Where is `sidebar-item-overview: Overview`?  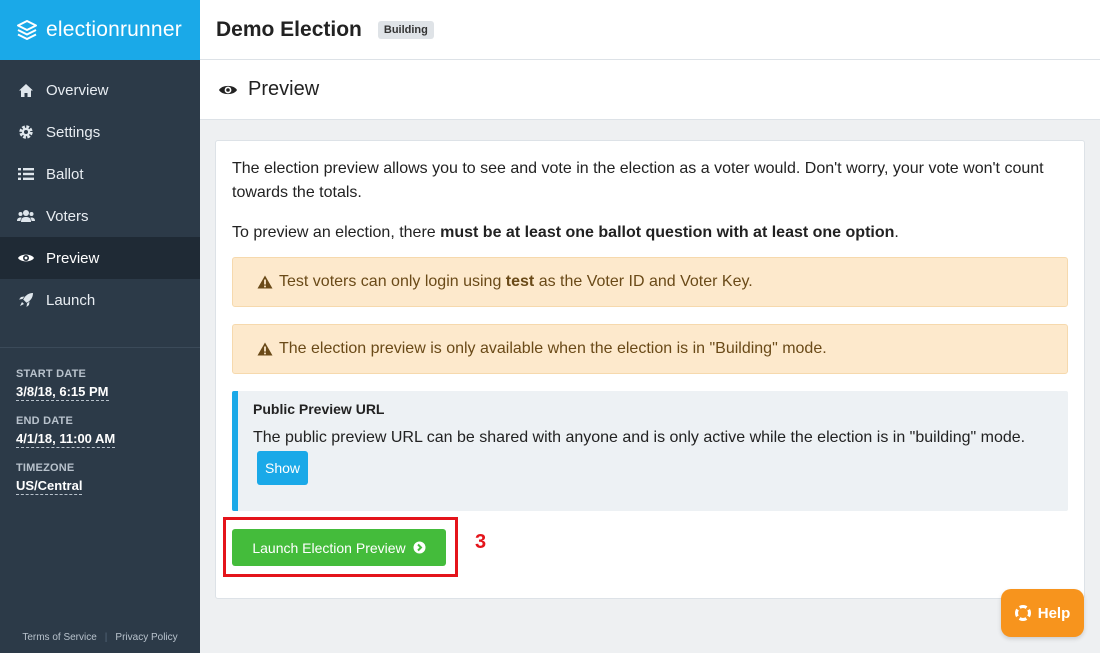
sidebar-item-overview: Overview is located at coordinates (100, 90).